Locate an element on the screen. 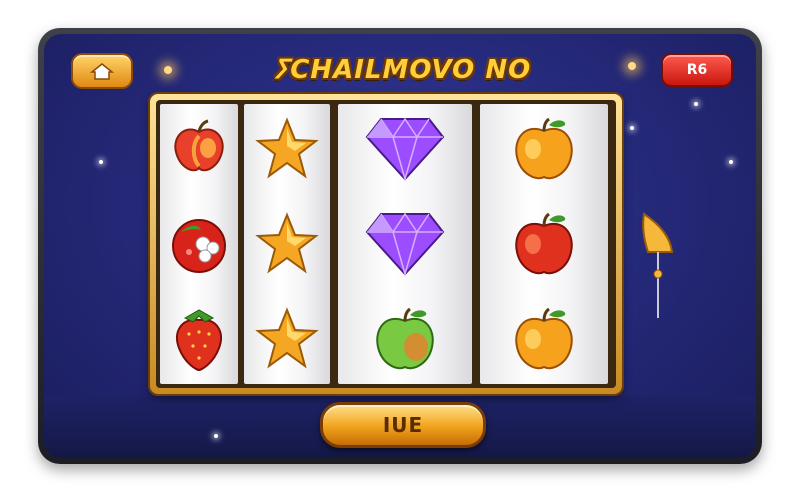  peach-icon is located at coordinates (199, 149).